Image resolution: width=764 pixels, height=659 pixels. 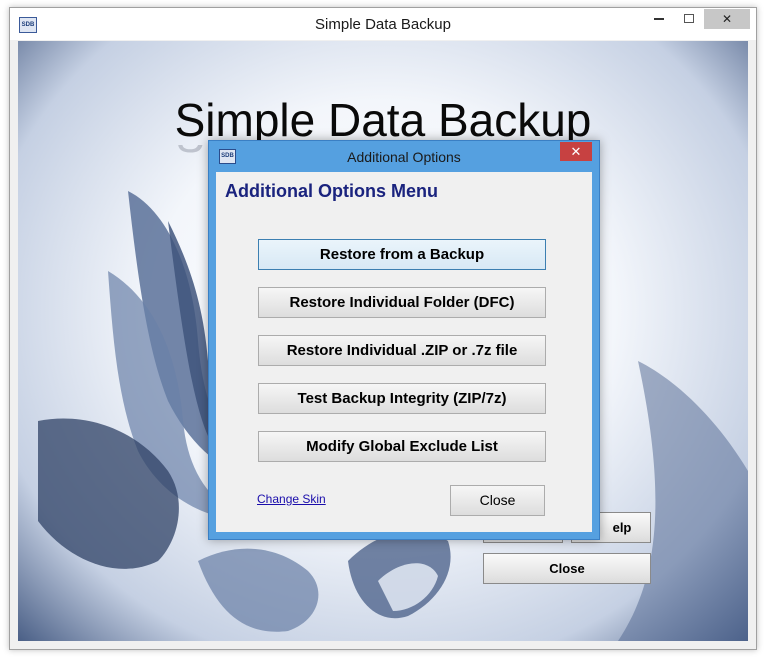 I want to click on modify-exclude-list-button: Modify Global Exclude List, so click(x=402, y=446).